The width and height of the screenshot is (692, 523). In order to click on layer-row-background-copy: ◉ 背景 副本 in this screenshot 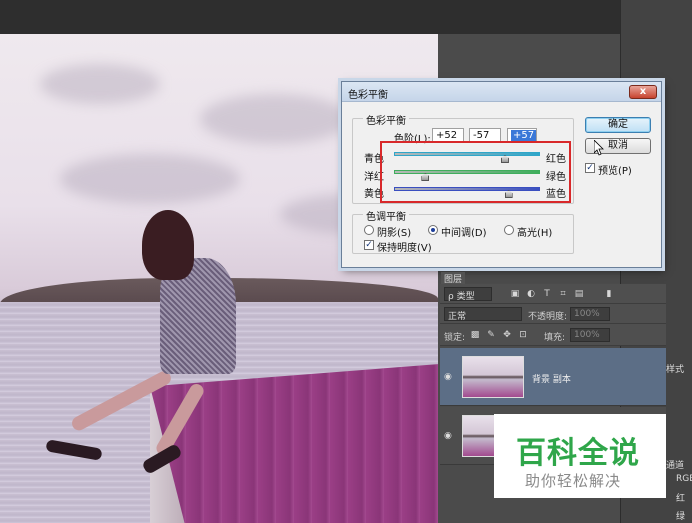, I will do `click(553, 377)`.